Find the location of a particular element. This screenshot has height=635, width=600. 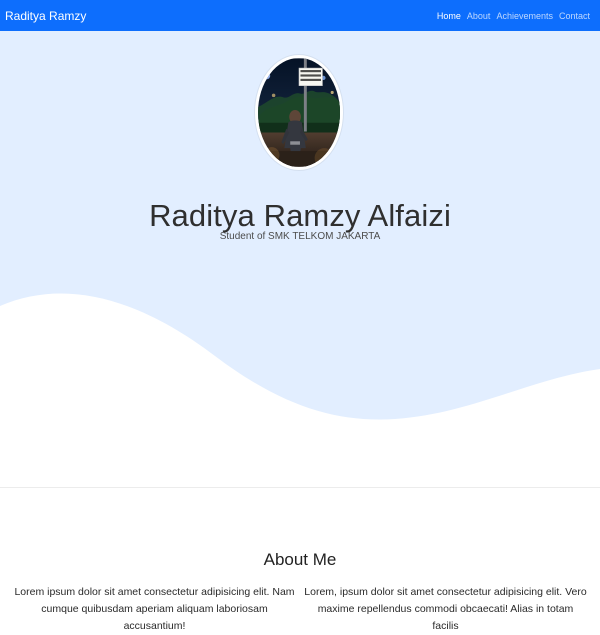

profile-photo is located at coordinates (299, 112).